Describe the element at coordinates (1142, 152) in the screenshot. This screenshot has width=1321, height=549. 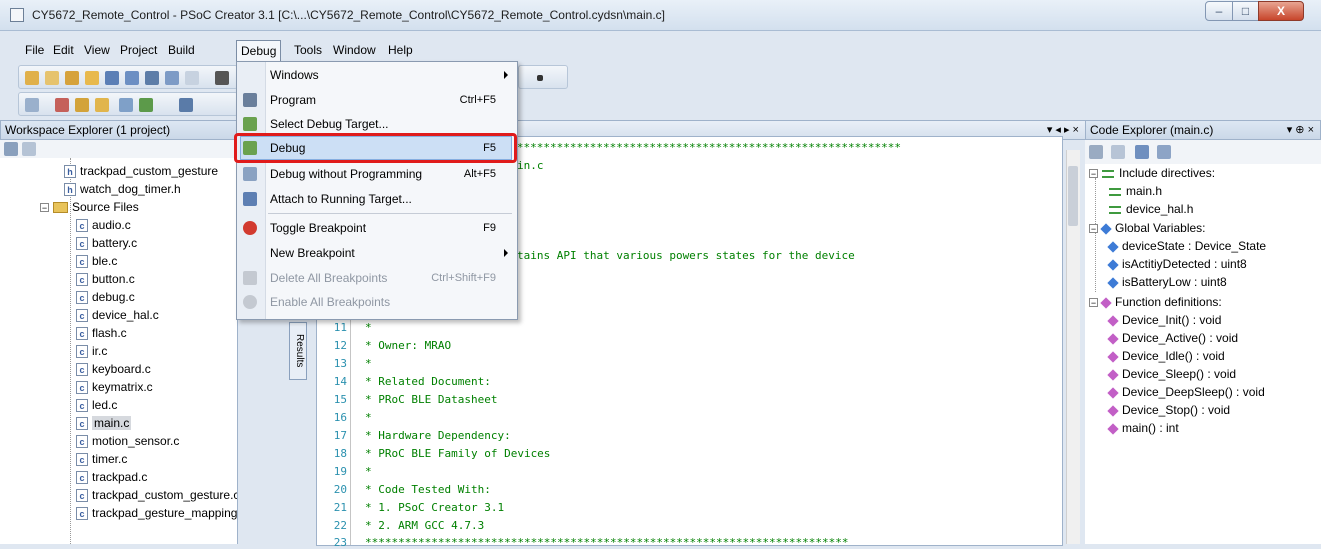
I see `sort-icon` at that location.